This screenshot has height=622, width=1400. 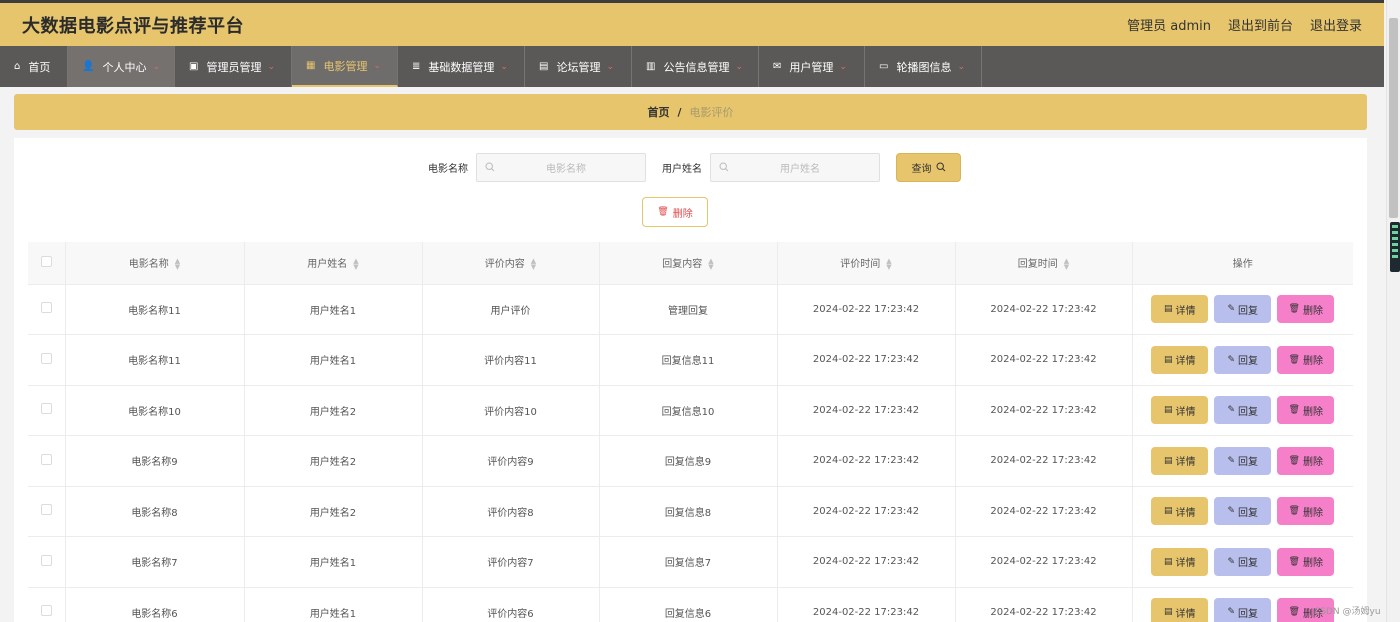 I want to click on column-header-5: 回复时间 ▲ ▼, so click(x=1044, y=263).